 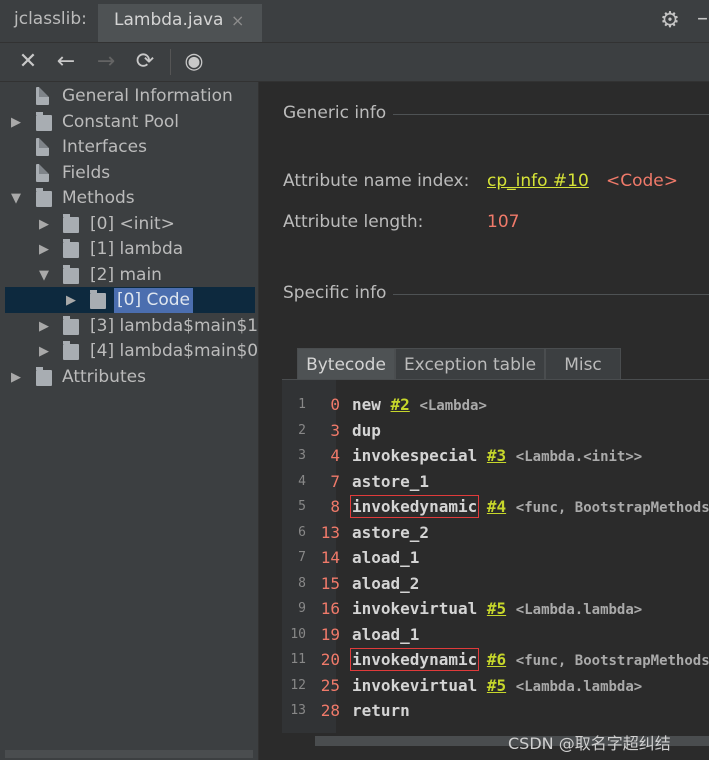 What do you see at coordinates (495, 430) in the screenshot?
I see `bytecode-line: 2 3 dup` at bounding box center [495, 430].